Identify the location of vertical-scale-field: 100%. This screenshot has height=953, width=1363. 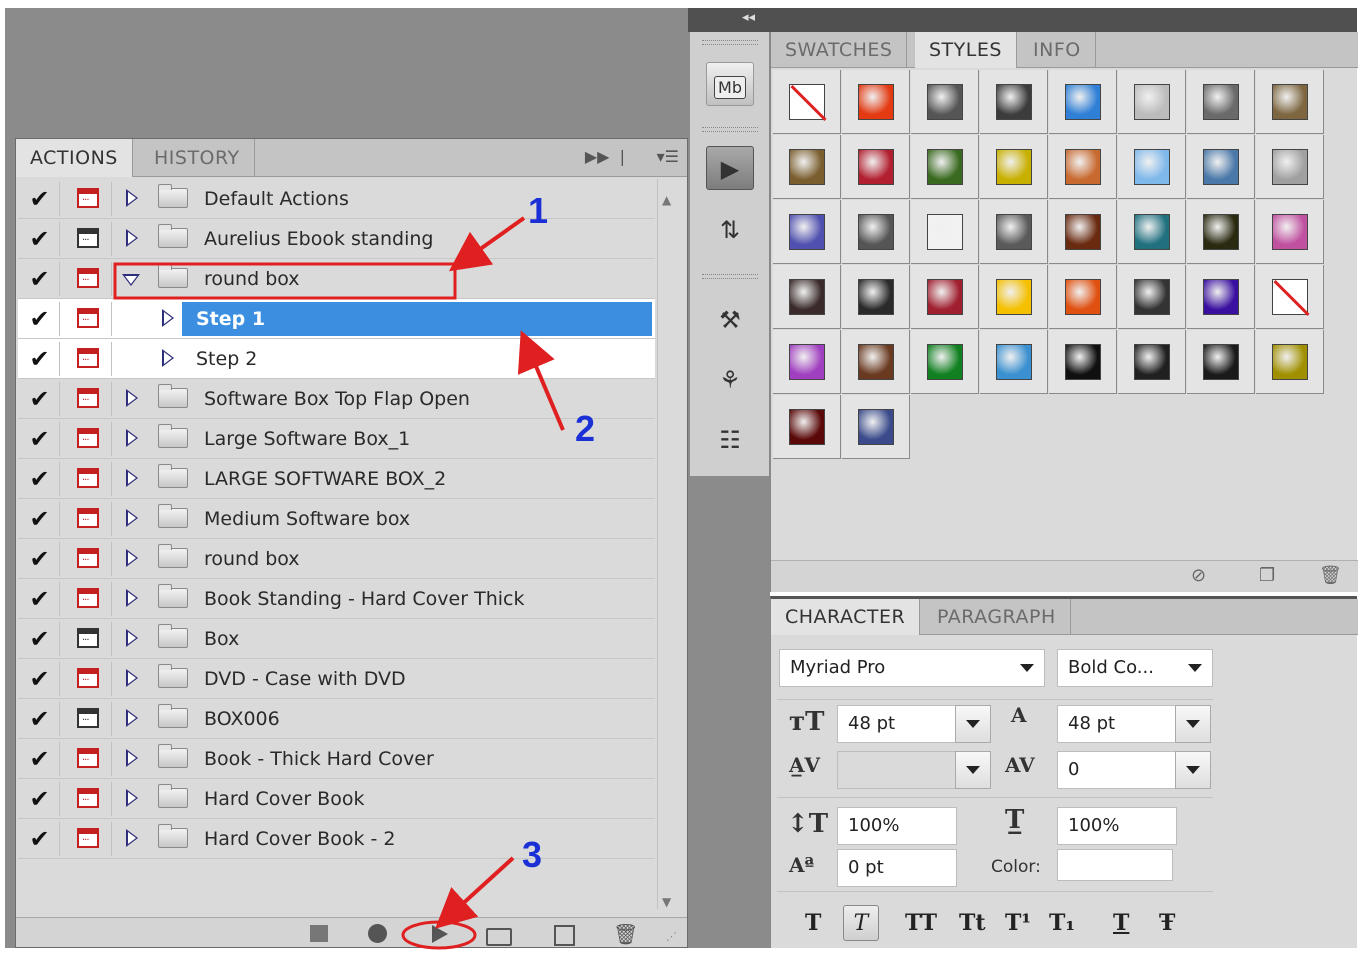
(897, 826).